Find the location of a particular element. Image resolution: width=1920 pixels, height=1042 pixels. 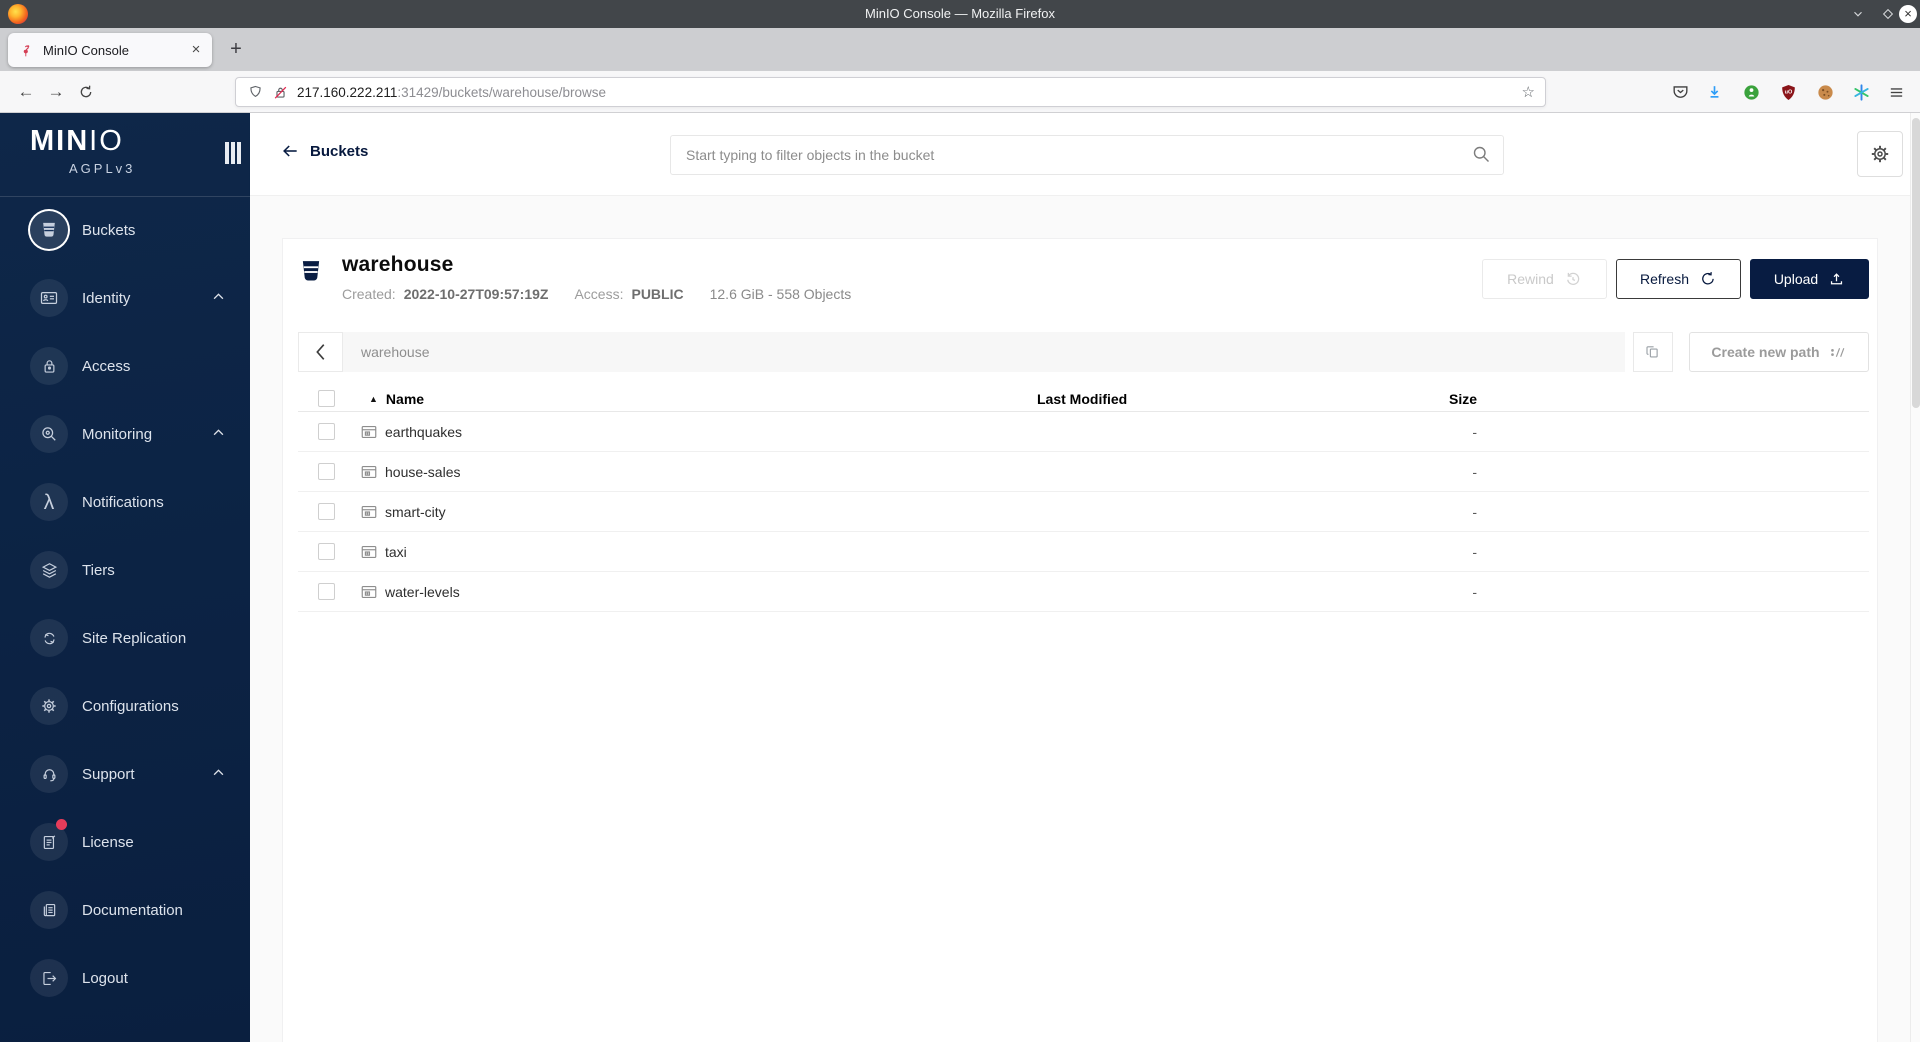

table-row: smart-city - is located at coordinates (1083, 512).